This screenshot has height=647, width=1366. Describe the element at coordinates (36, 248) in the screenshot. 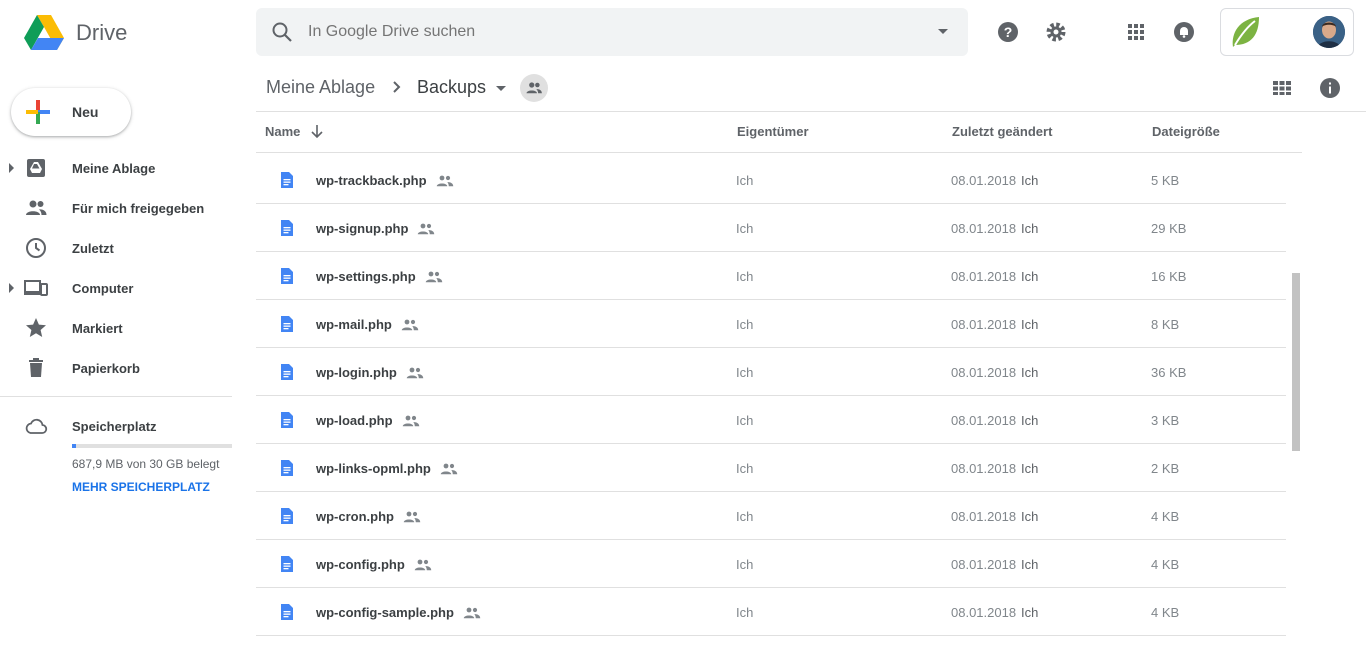

I see `clock-icon` at that location.